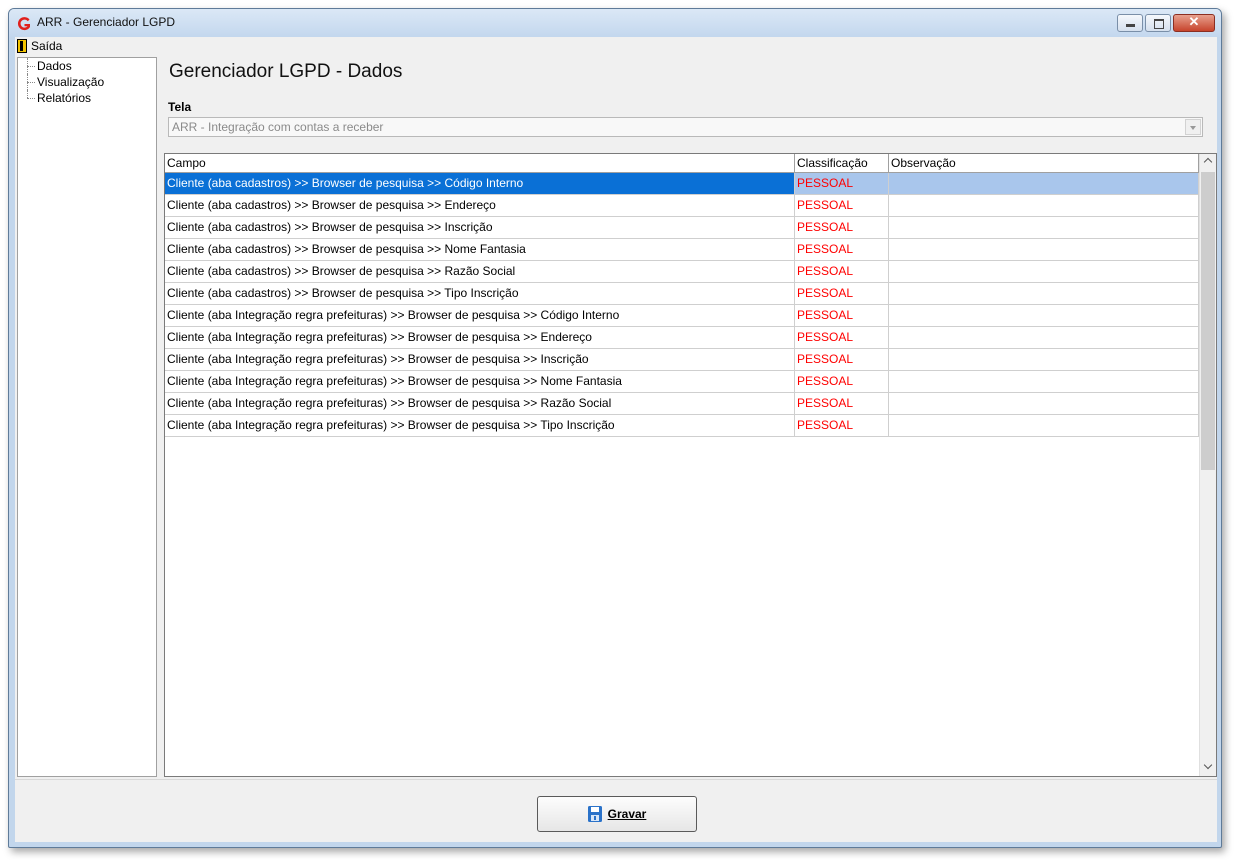 The image size is (1234, 860). I want to click on grid-header: Campo Classificação Observação, so click(682, 163).